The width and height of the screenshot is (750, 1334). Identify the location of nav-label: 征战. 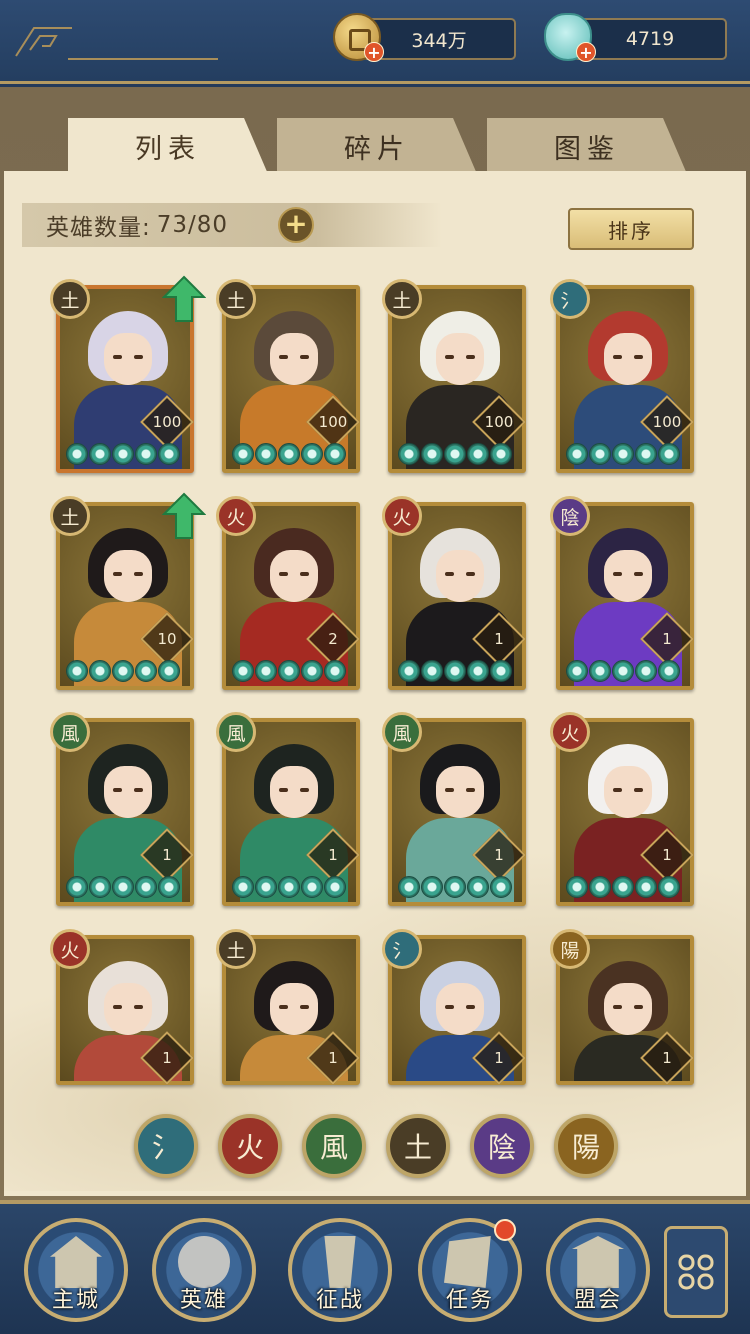
(339, 1300).